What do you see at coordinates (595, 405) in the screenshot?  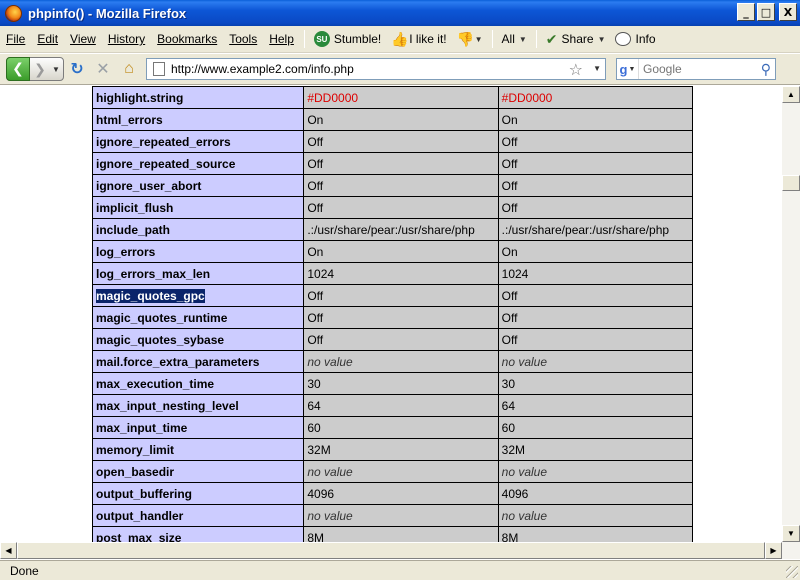 I see `master-value-cell: 64` at bounding box center [595, 405].